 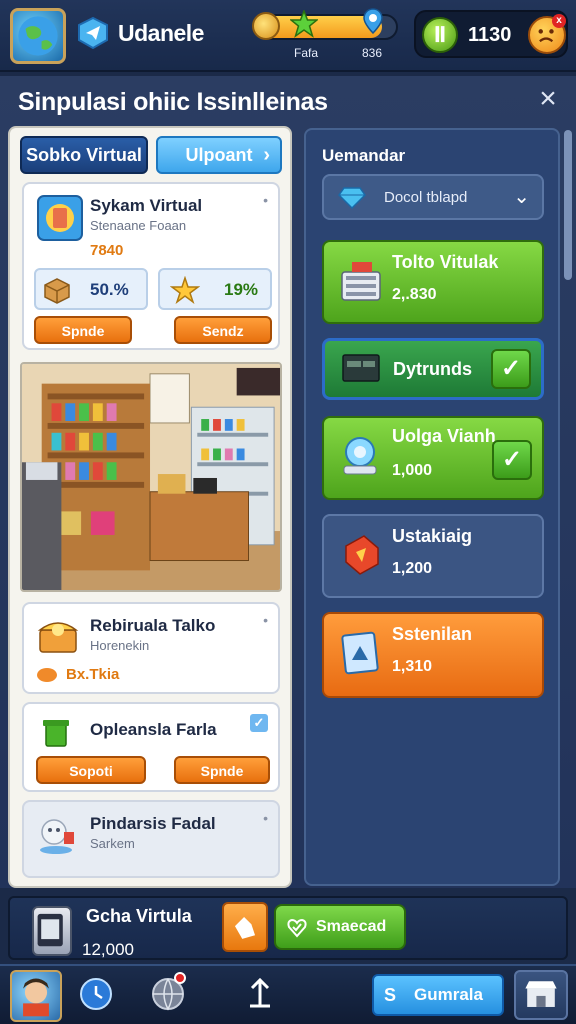 I want to click on checkbox: ✓, so click(x=259, y=723).